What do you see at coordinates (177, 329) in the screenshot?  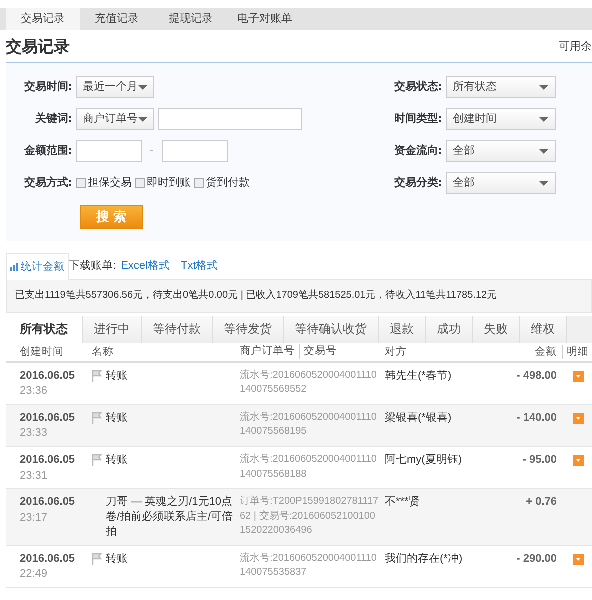 I see `status-tab: 等待付款` at bounding box center [177, 329].